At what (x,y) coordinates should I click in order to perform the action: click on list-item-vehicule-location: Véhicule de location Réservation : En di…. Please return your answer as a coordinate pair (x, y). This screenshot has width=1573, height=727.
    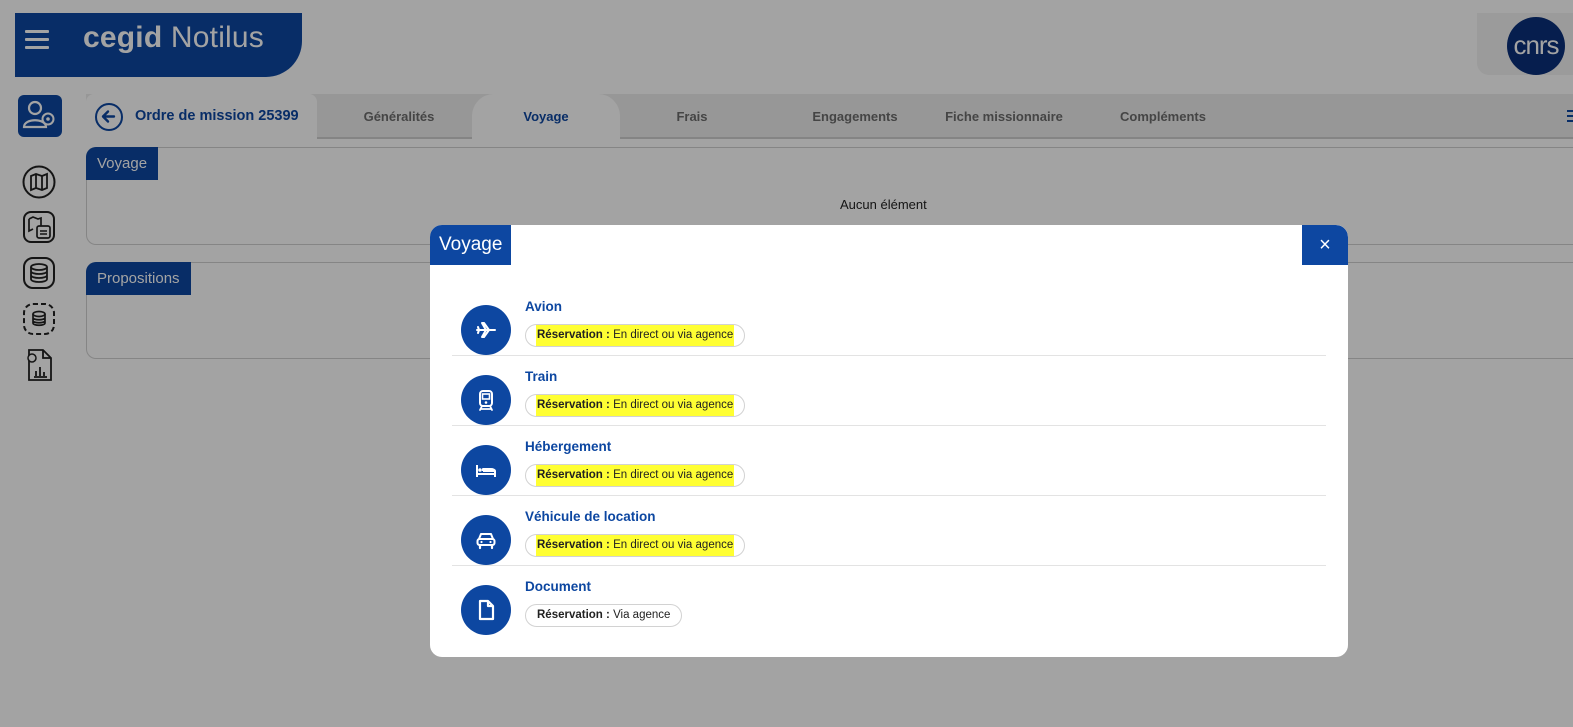
    Looking at the image, I should click on (889, 531).